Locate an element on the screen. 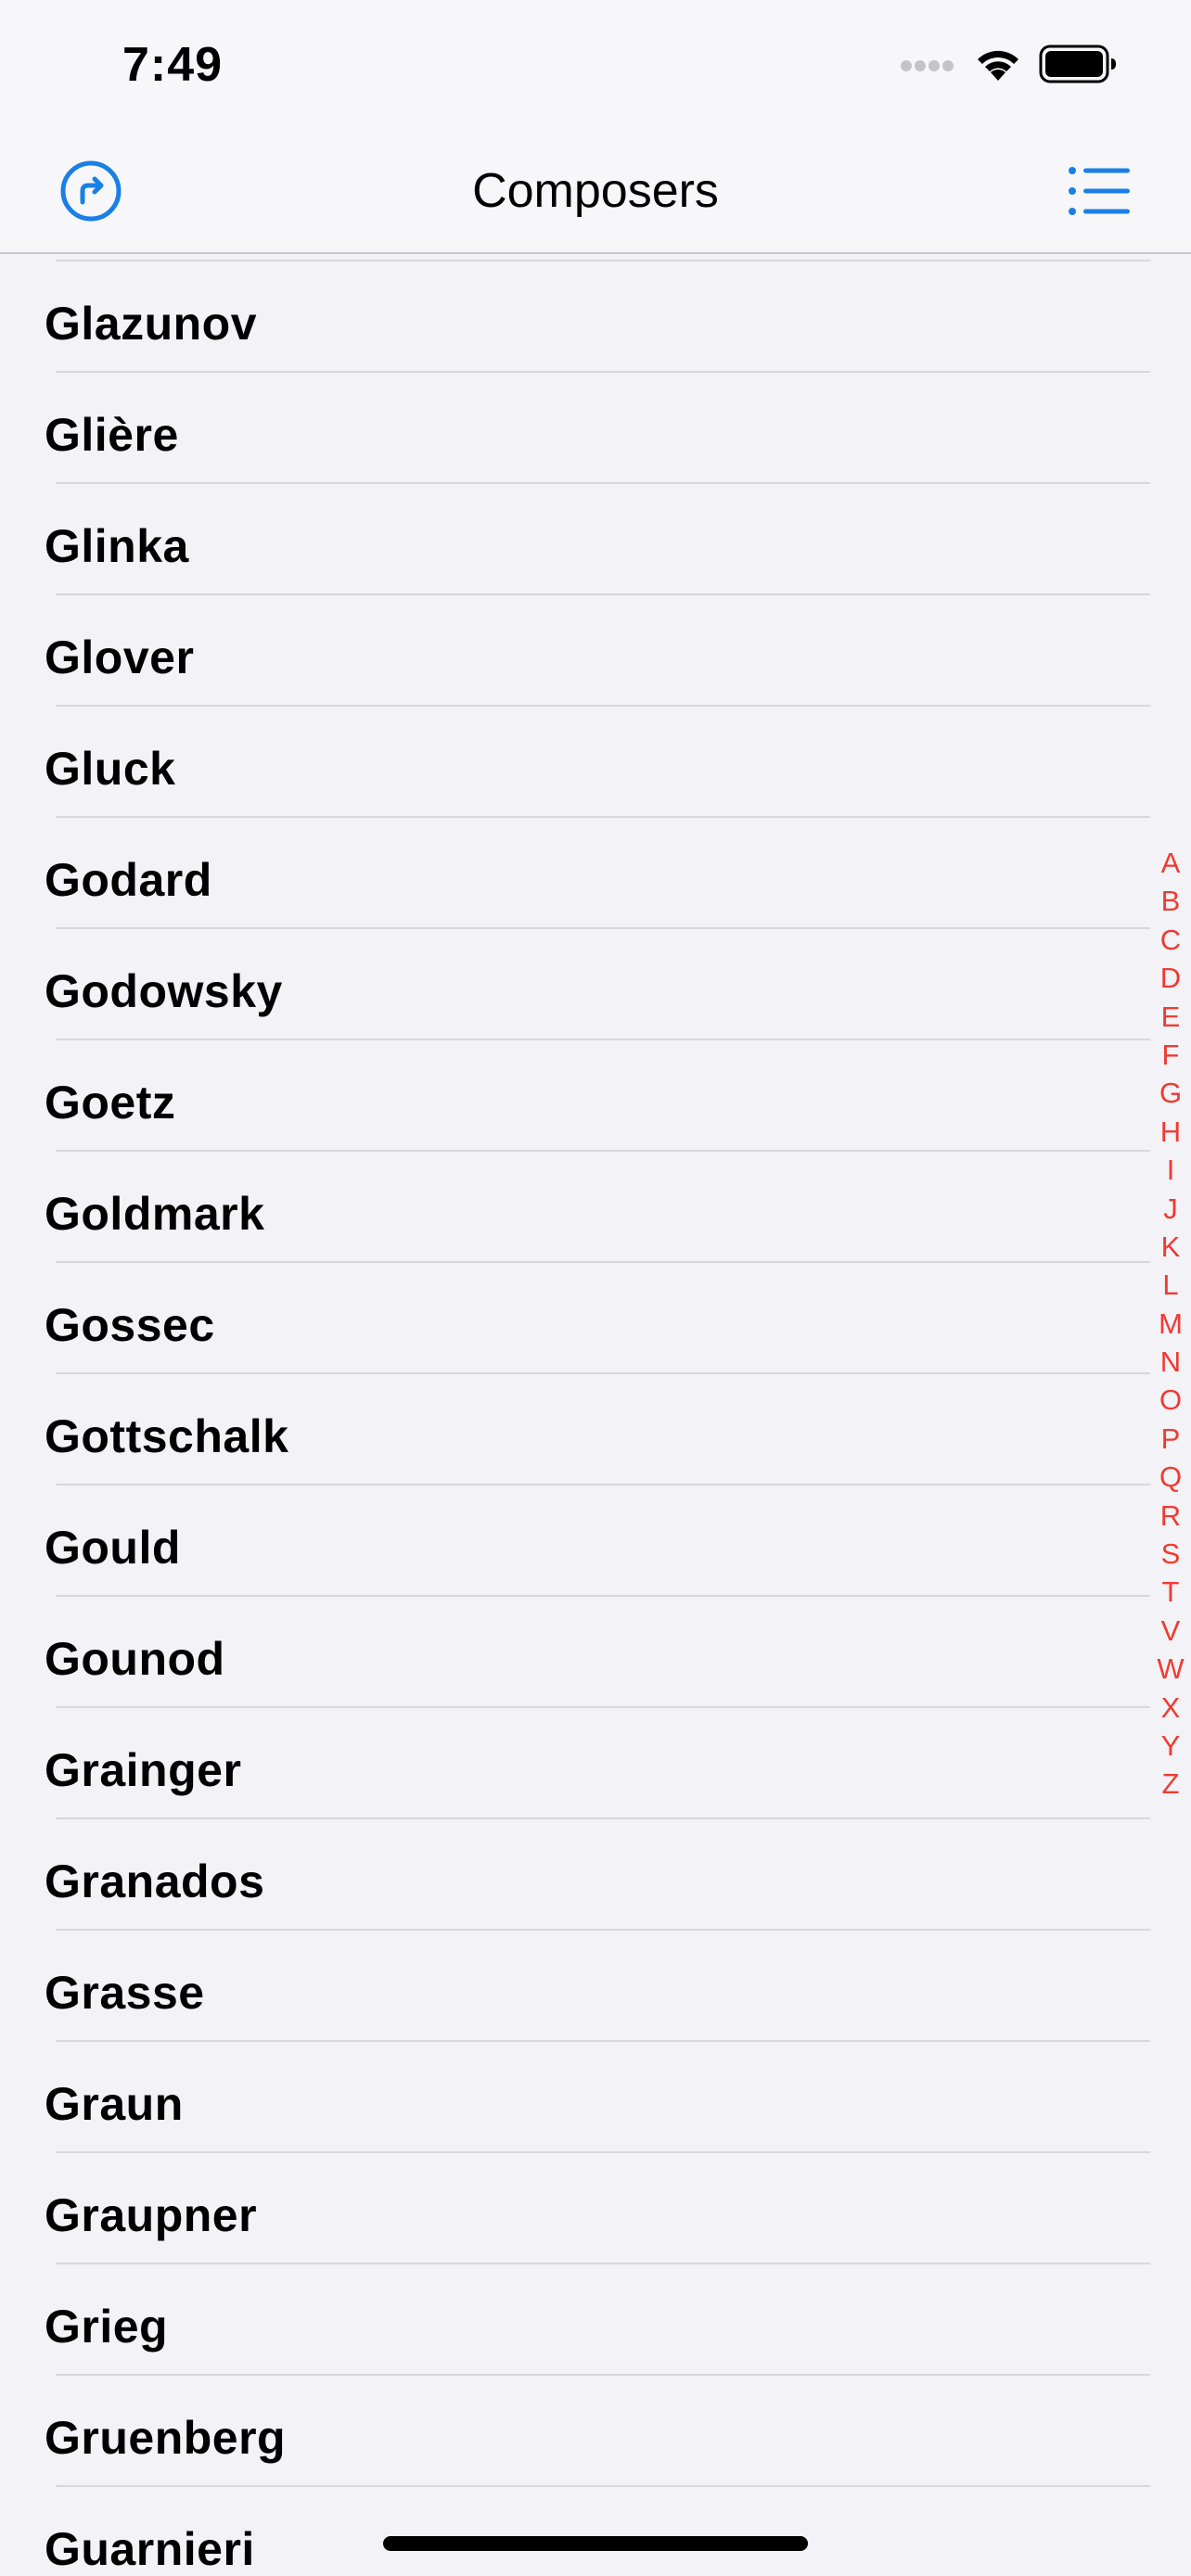 This screenshot has height=2576, width=1191. list-item: Gottschalk is located at coordinates (595, 1430).